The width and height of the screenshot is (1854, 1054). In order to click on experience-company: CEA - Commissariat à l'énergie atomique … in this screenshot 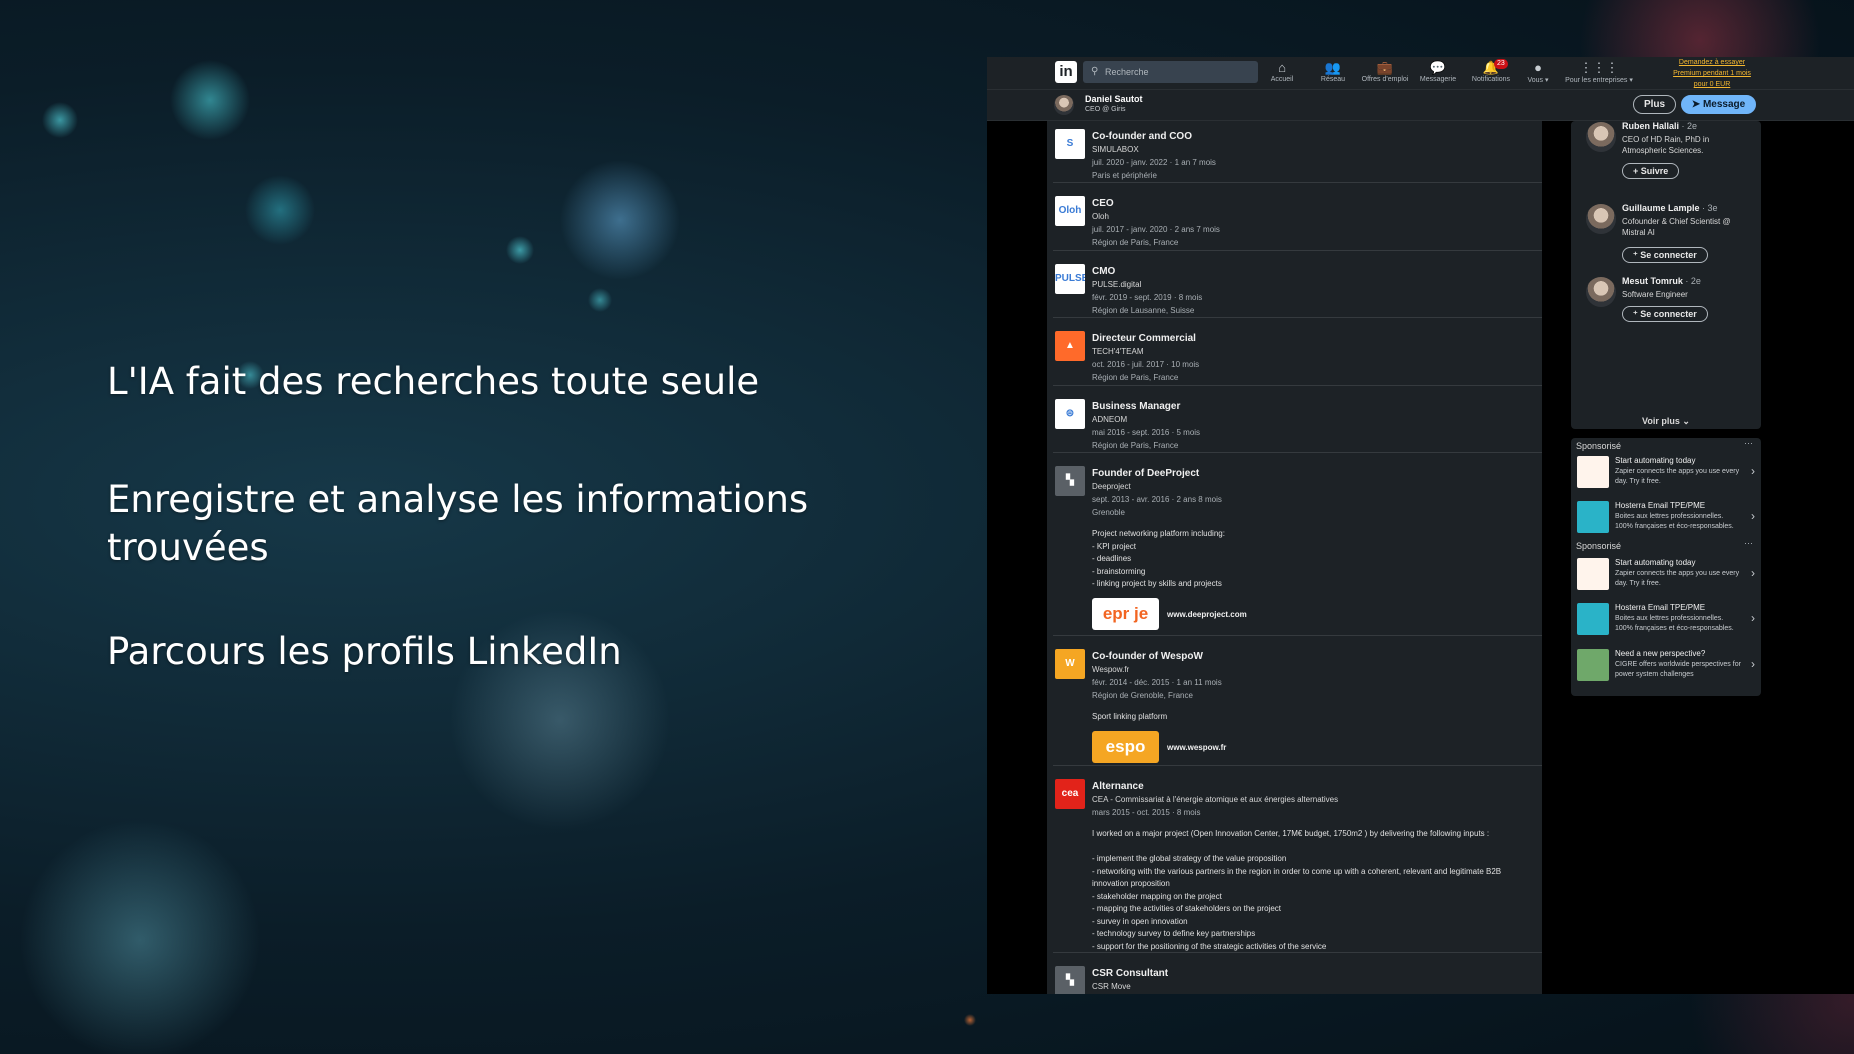, I will do `click(1215, 799)`.